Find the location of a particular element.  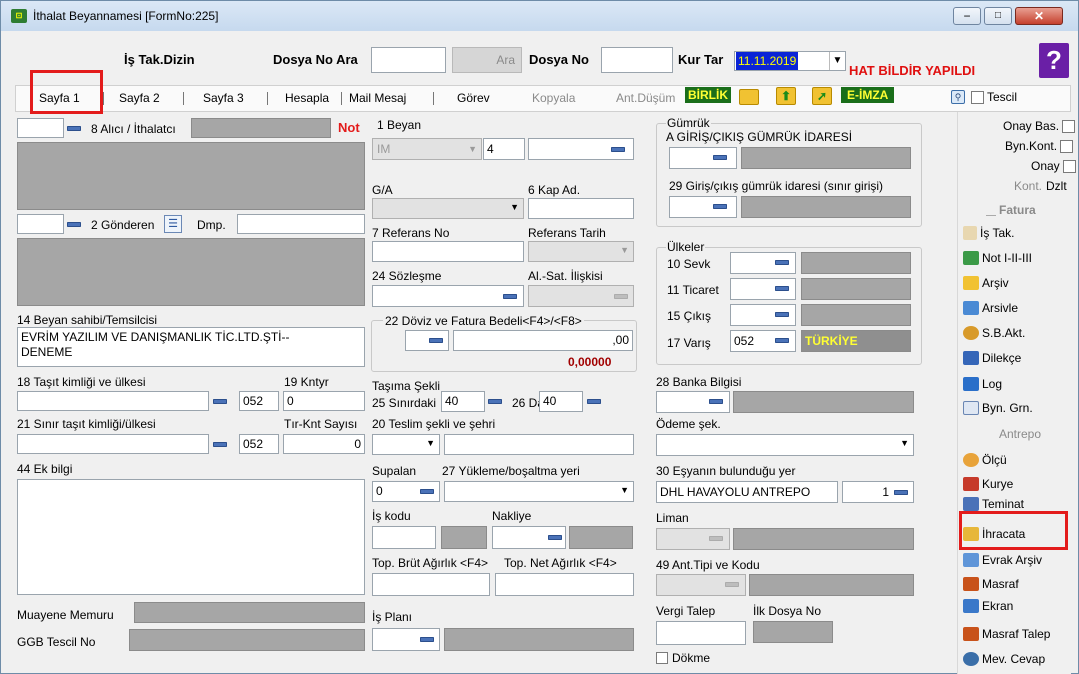

folder-export-icon: ➚ is located at coordinates (822, 96).